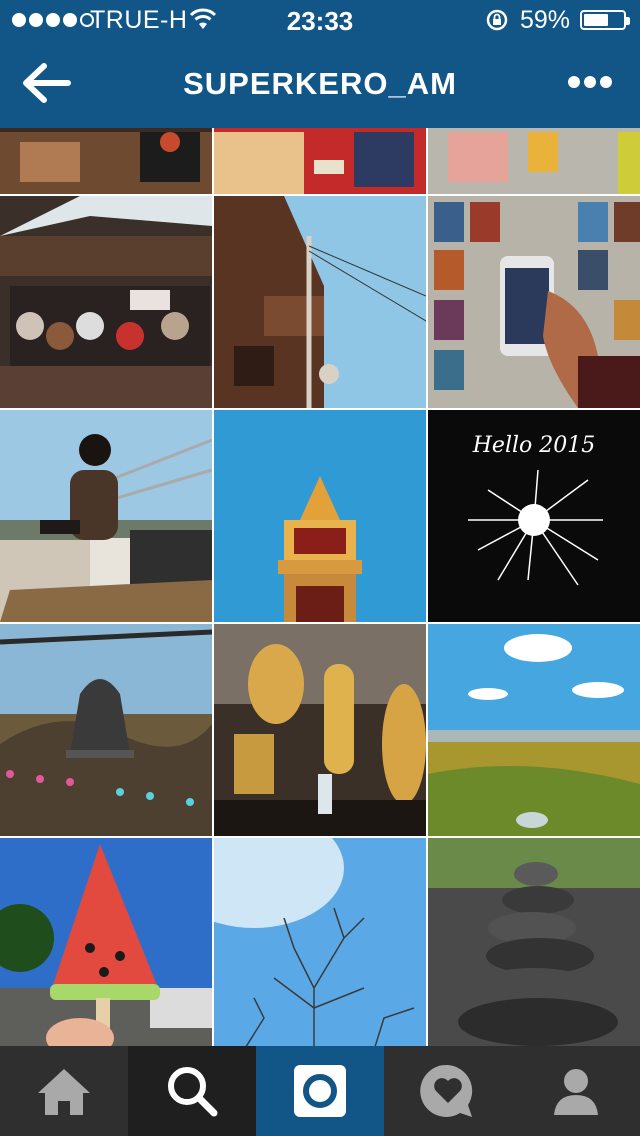 The width and height of the screenshot is (640, 1136). I want to click on photo-temple-tower, so click(320, 516).